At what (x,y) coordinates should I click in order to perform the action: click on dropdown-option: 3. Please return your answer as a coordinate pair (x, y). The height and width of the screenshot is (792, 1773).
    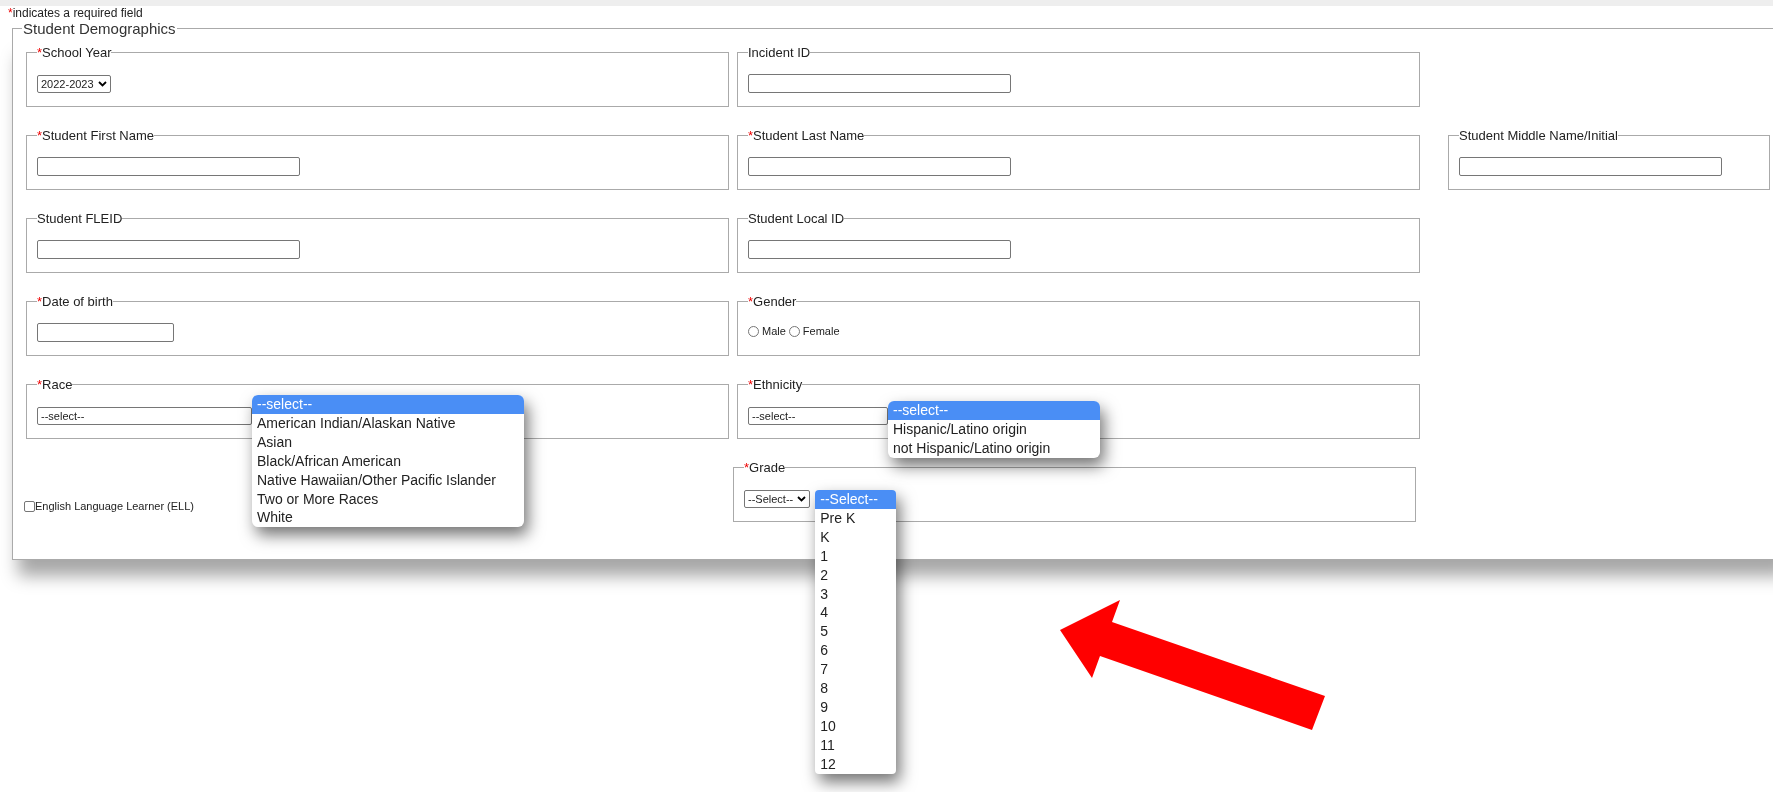
    Looking at the image, I should click on (856, 594).